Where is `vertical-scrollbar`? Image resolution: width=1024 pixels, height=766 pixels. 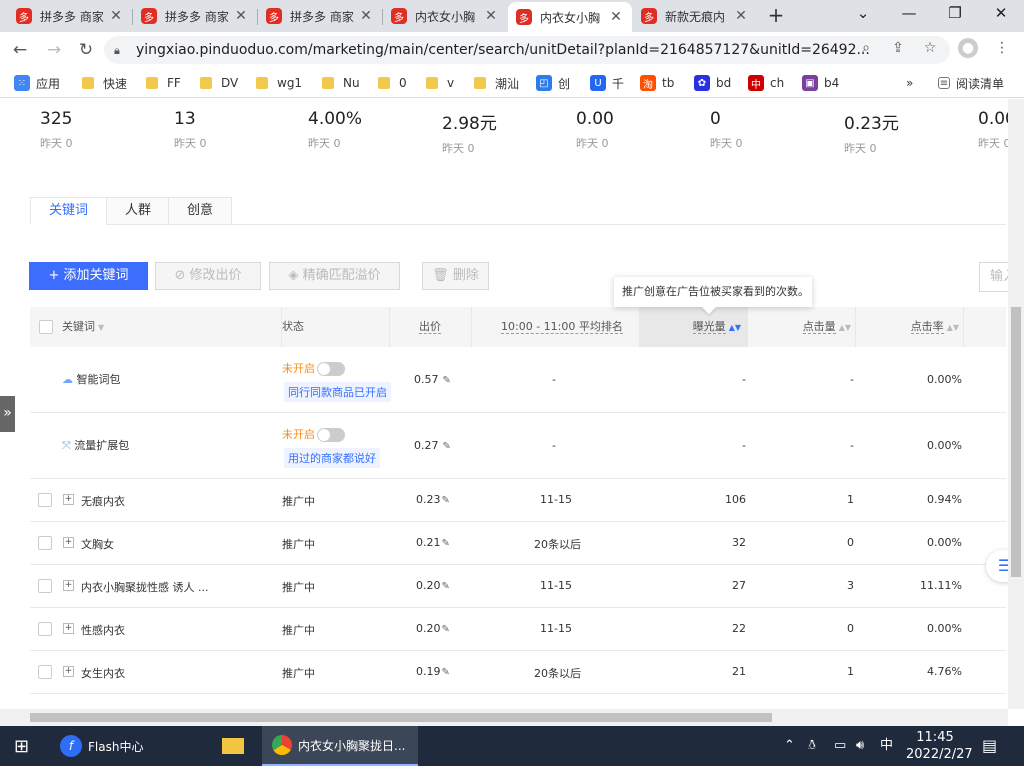 vertical-scrollbar is located at coordinates (1016, 404).